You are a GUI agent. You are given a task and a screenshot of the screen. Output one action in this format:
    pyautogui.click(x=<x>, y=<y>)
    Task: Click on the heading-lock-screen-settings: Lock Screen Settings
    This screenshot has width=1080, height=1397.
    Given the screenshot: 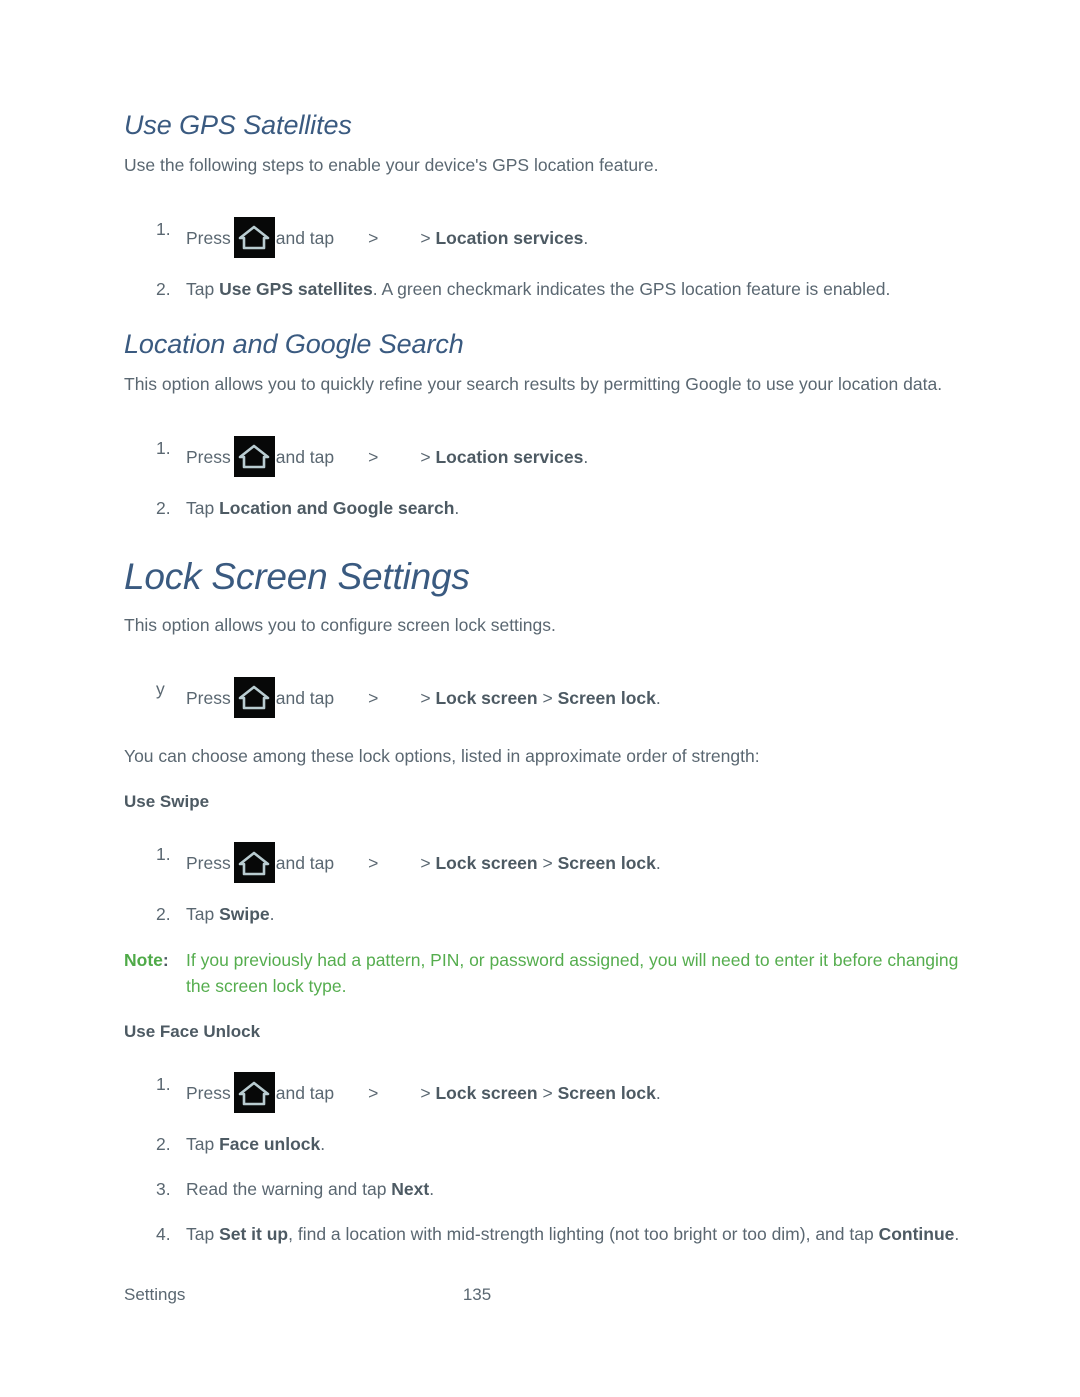 What is the action you would take?
    pyautogui.click(x=297, y=576)
    